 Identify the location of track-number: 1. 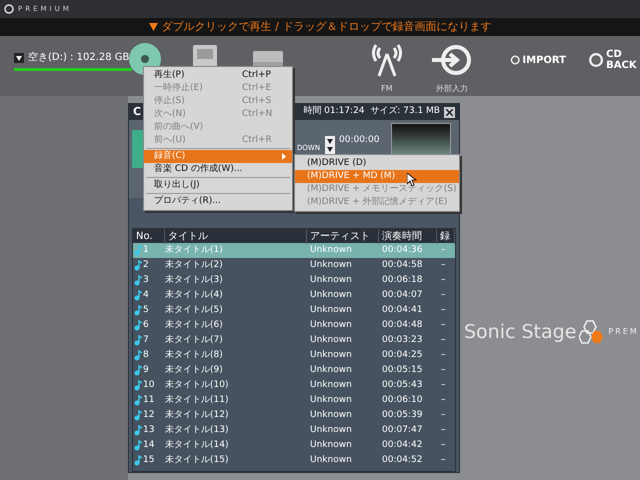
(146, 250).